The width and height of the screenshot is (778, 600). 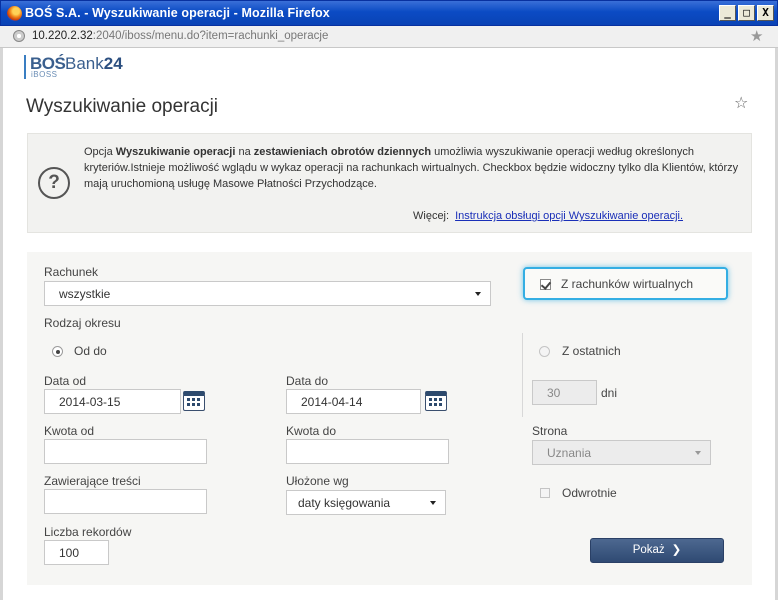 I want to click on radio-from-to, so click(x=57, y=351).